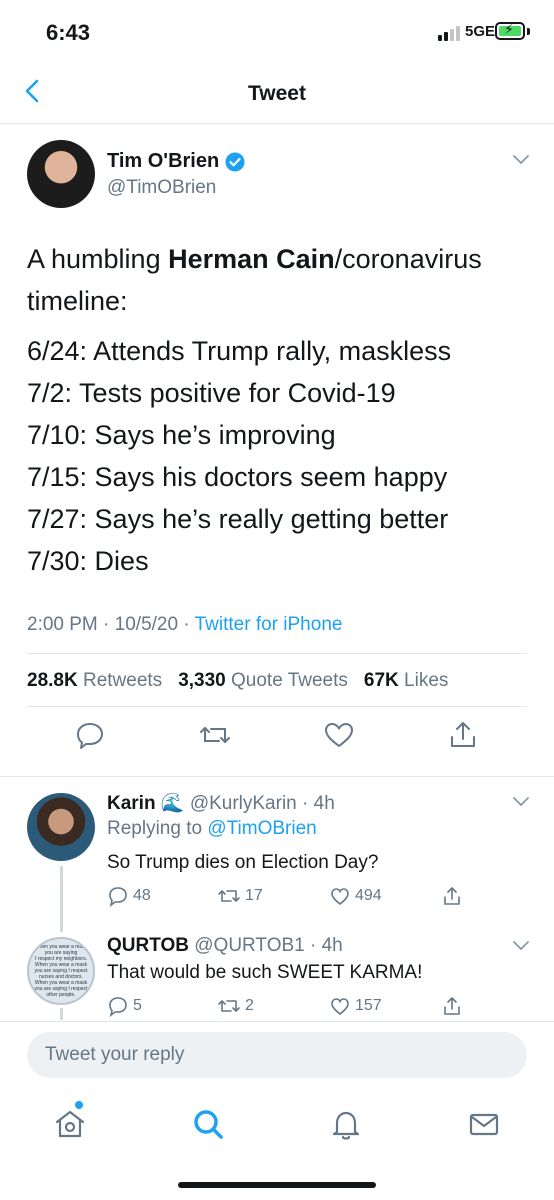 The width and height of the screenshot is (554, 1200). I want to click on reply-author-handle: @KurlyKarin, so click(243, 803).